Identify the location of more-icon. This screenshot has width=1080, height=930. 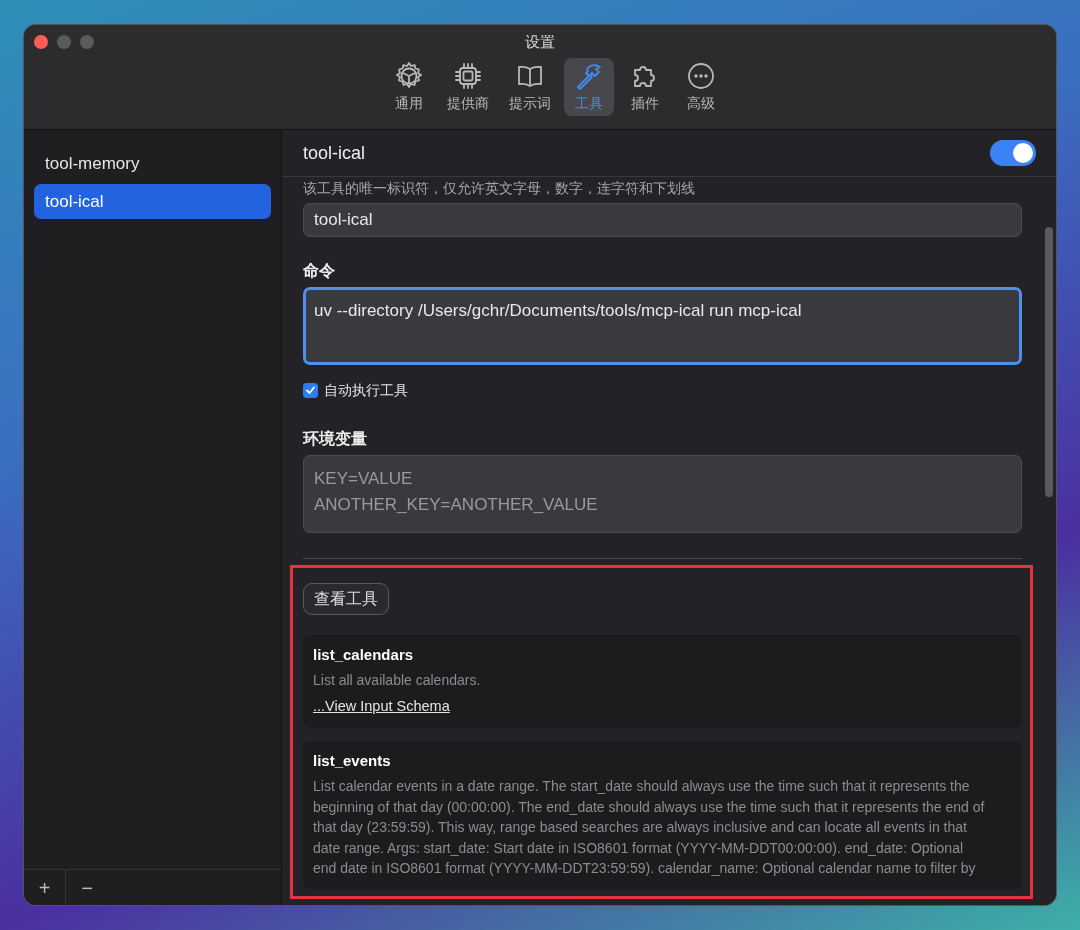
(701, 76).